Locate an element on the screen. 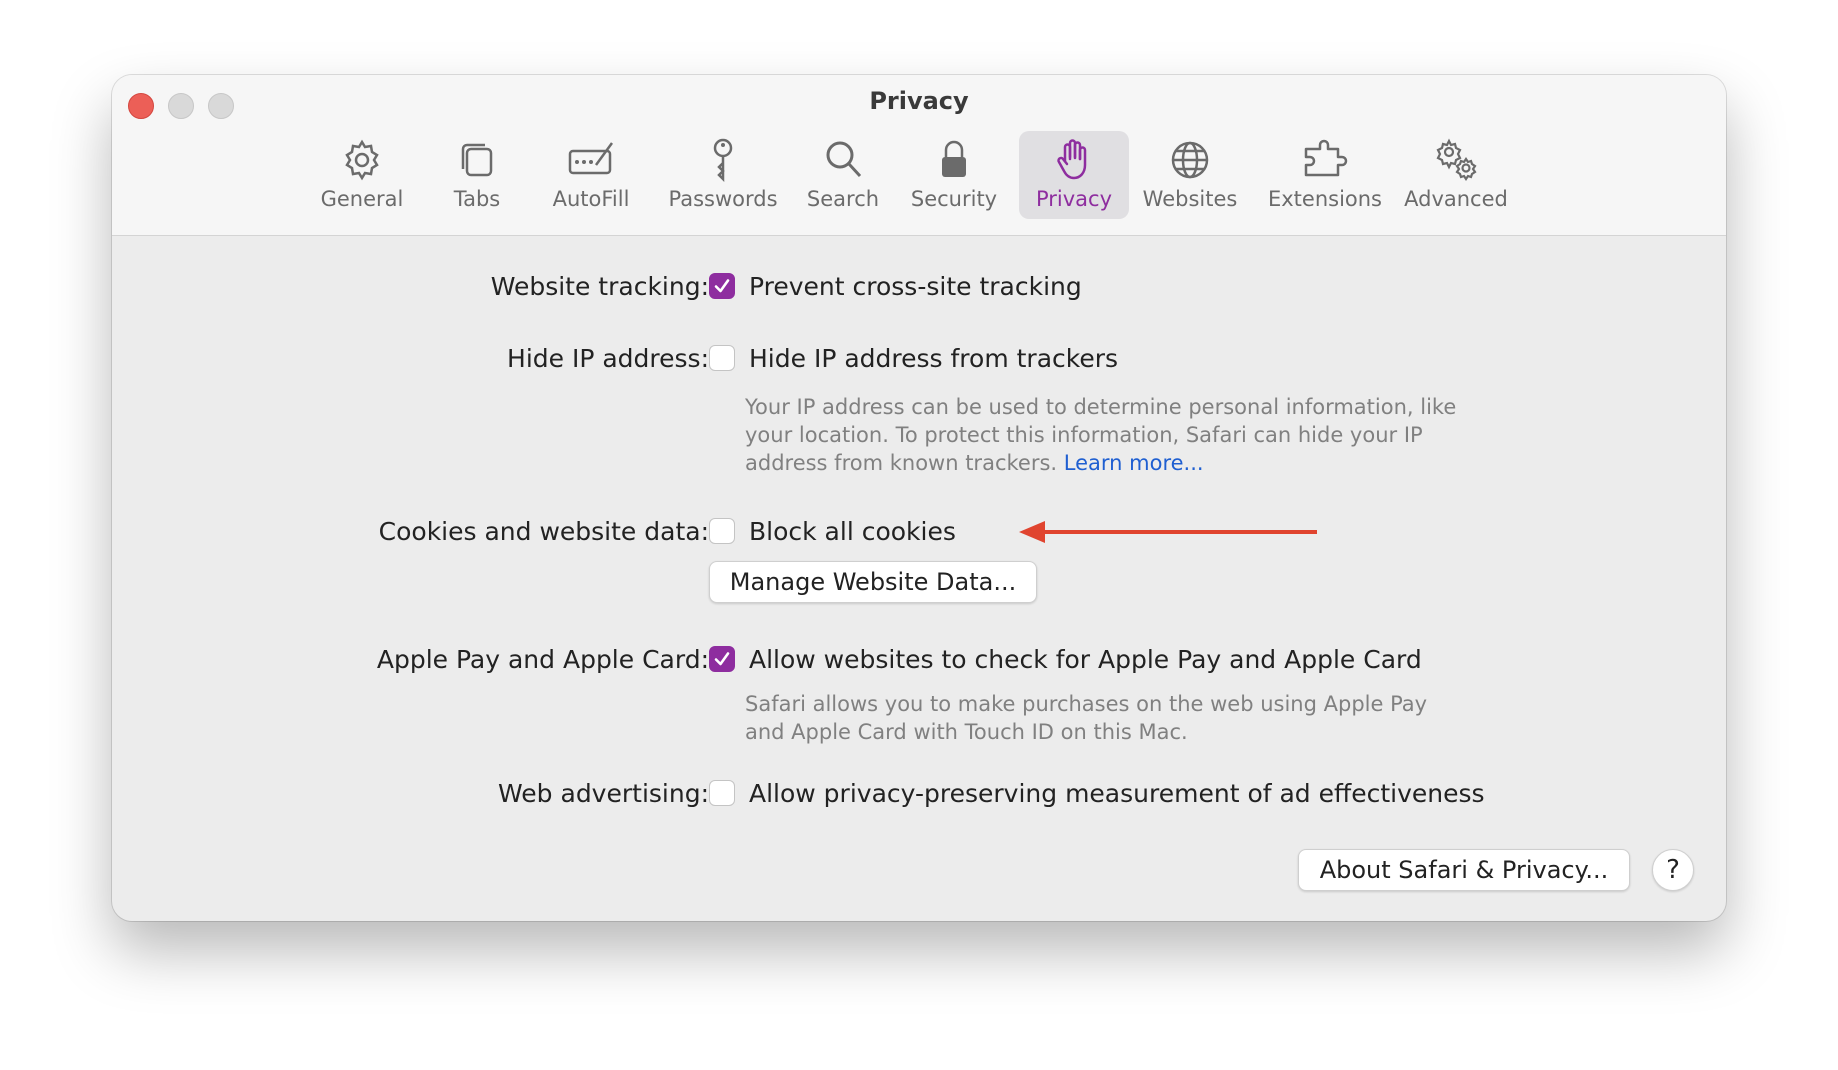  tab-general: General is located at coordinates (362, 175).